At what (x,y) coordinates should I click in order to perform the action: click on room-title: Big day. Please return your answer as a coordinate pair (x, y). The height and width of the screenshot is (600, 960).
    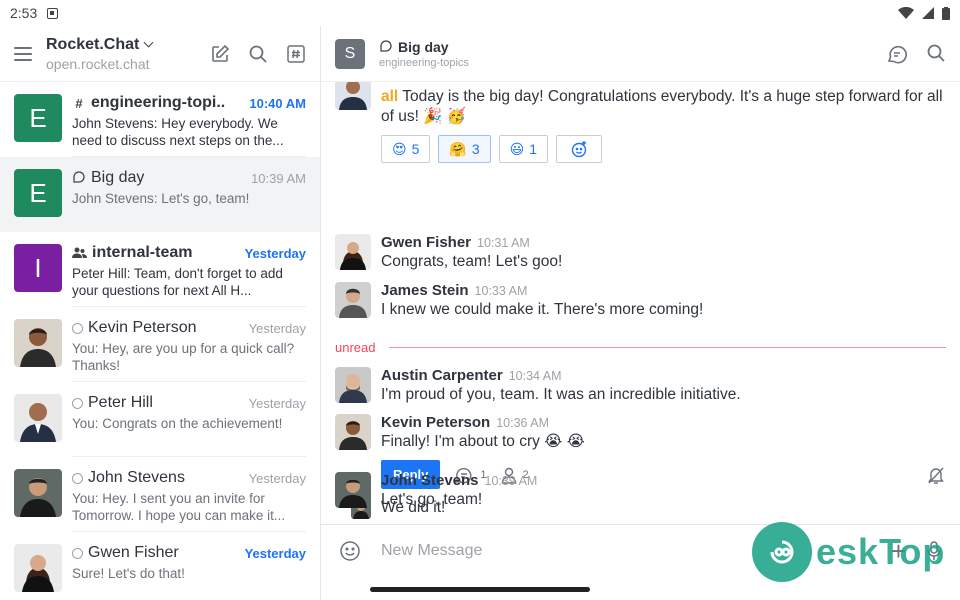
    Looking at the image, I should click on (423, 46).